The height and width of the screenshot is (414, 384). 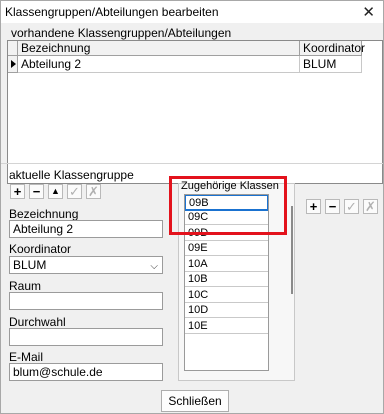 What do you see at coordinates (226, 279) in the screenshot?
I see `list-item: 10B` at bounding box center [226, 279].